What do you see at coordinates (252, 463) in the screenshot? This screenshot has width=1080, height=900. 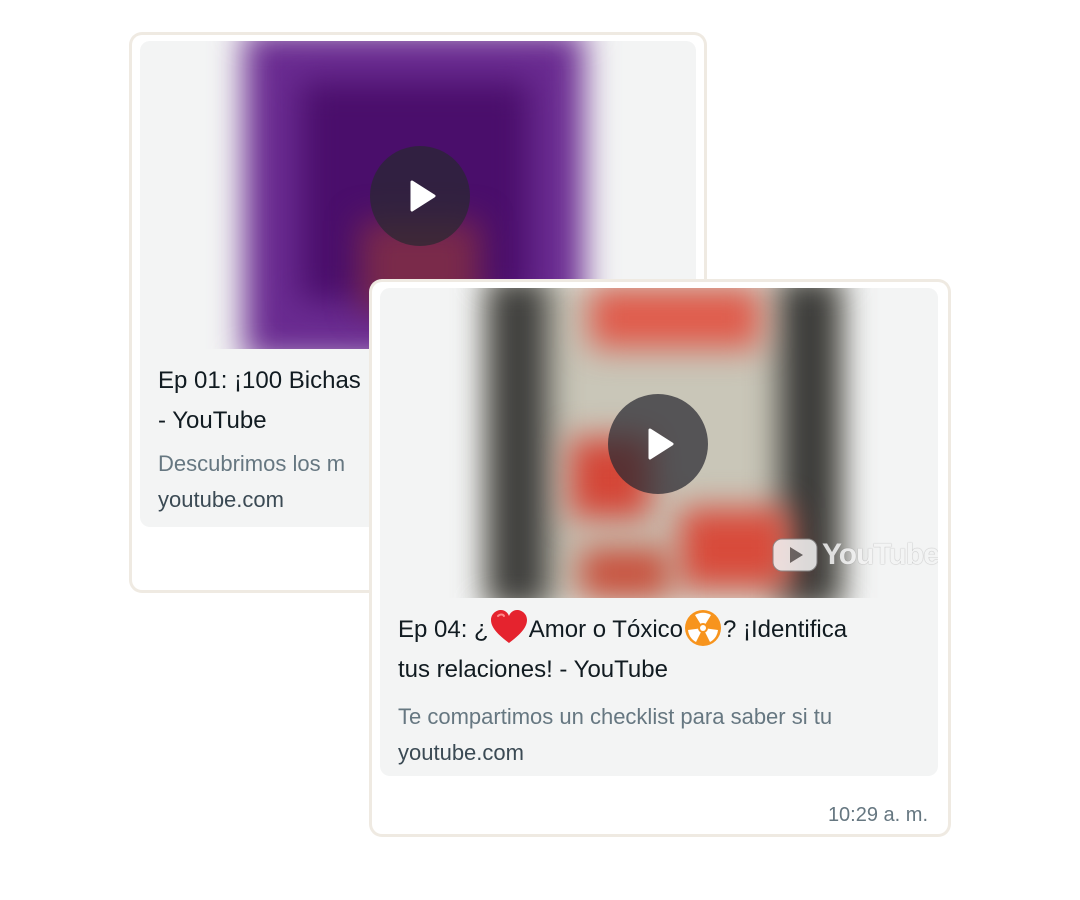 I see `link-description-1: Descubrimos los m` at bounding box center [252, 463].